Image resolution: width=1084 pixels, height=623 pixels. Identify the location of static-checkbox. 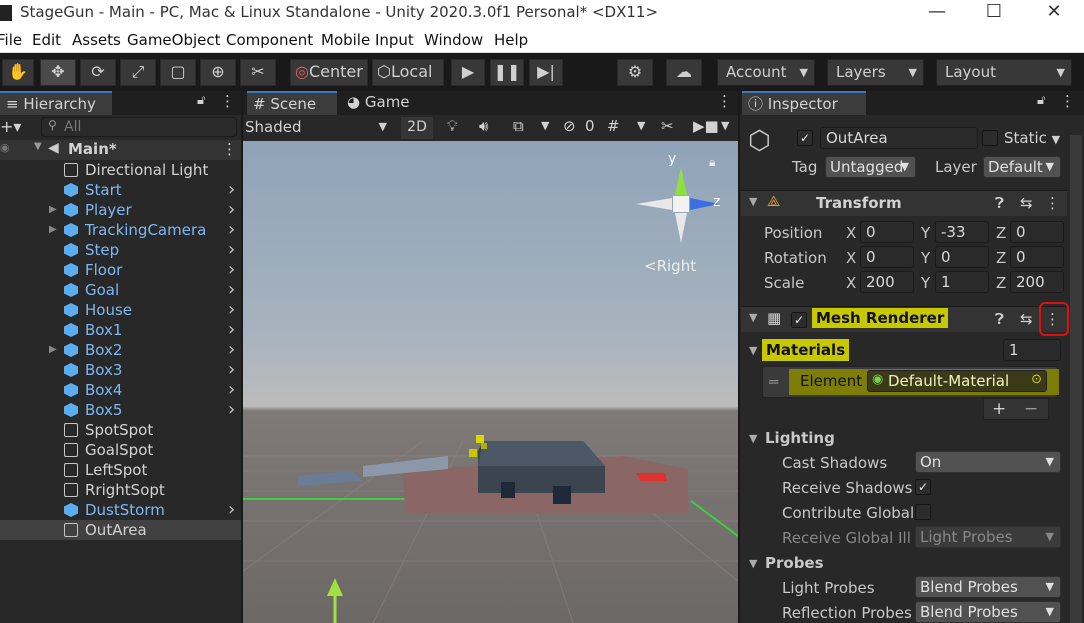
(990, 138).